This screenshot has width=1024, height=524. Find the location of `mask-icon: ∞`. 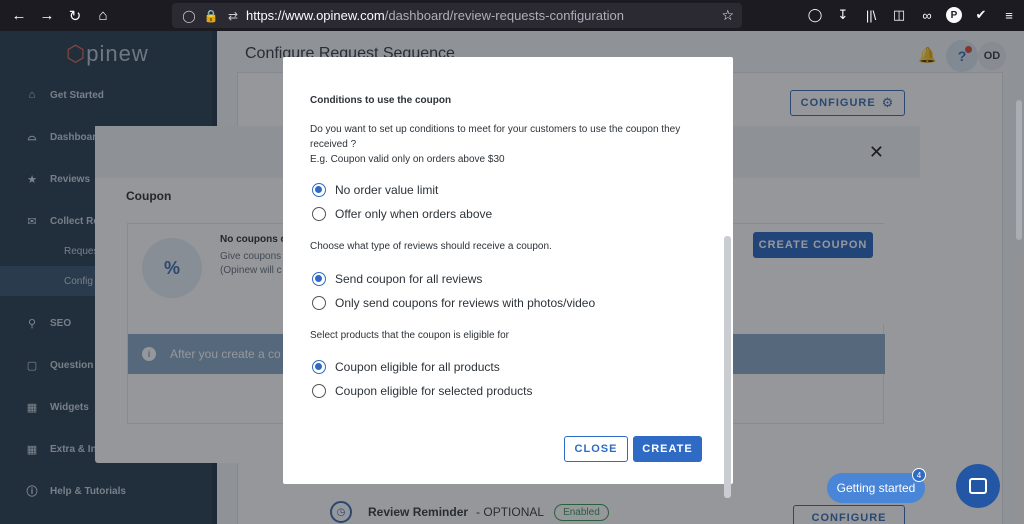

mask-icon: ∞ is located at coordinates (927, 15).